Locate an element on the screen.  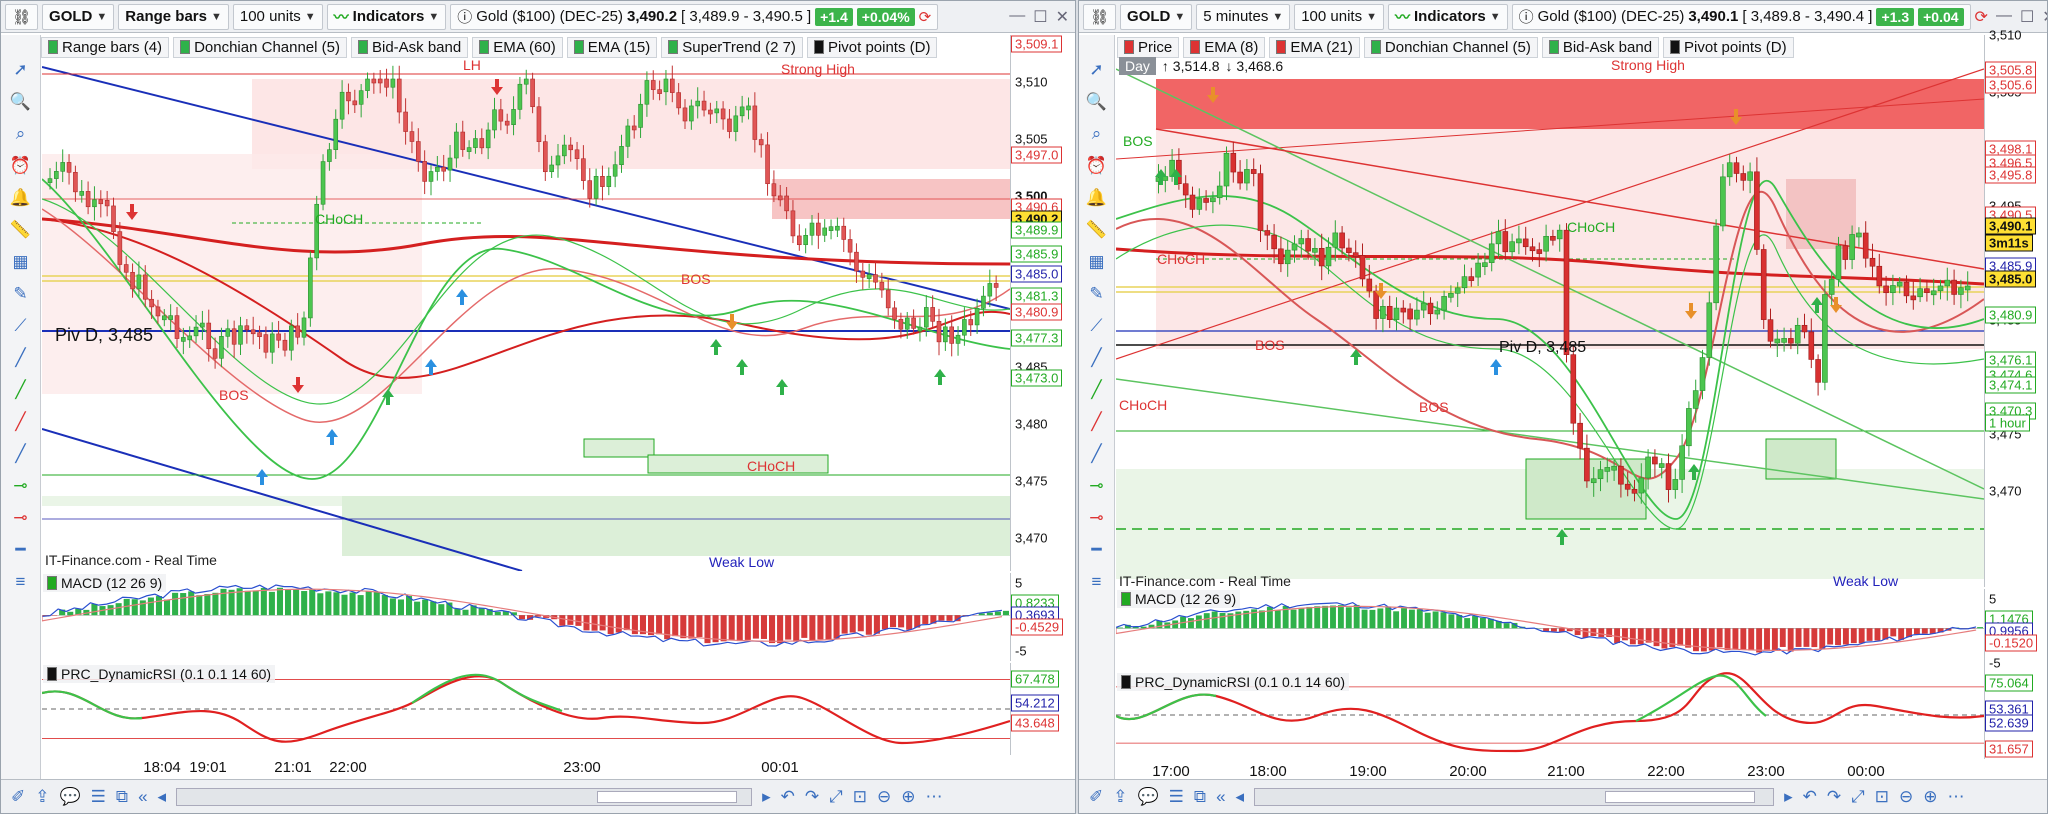
auto-scale-icon: ⤢ is located at coordinates (836, 797).